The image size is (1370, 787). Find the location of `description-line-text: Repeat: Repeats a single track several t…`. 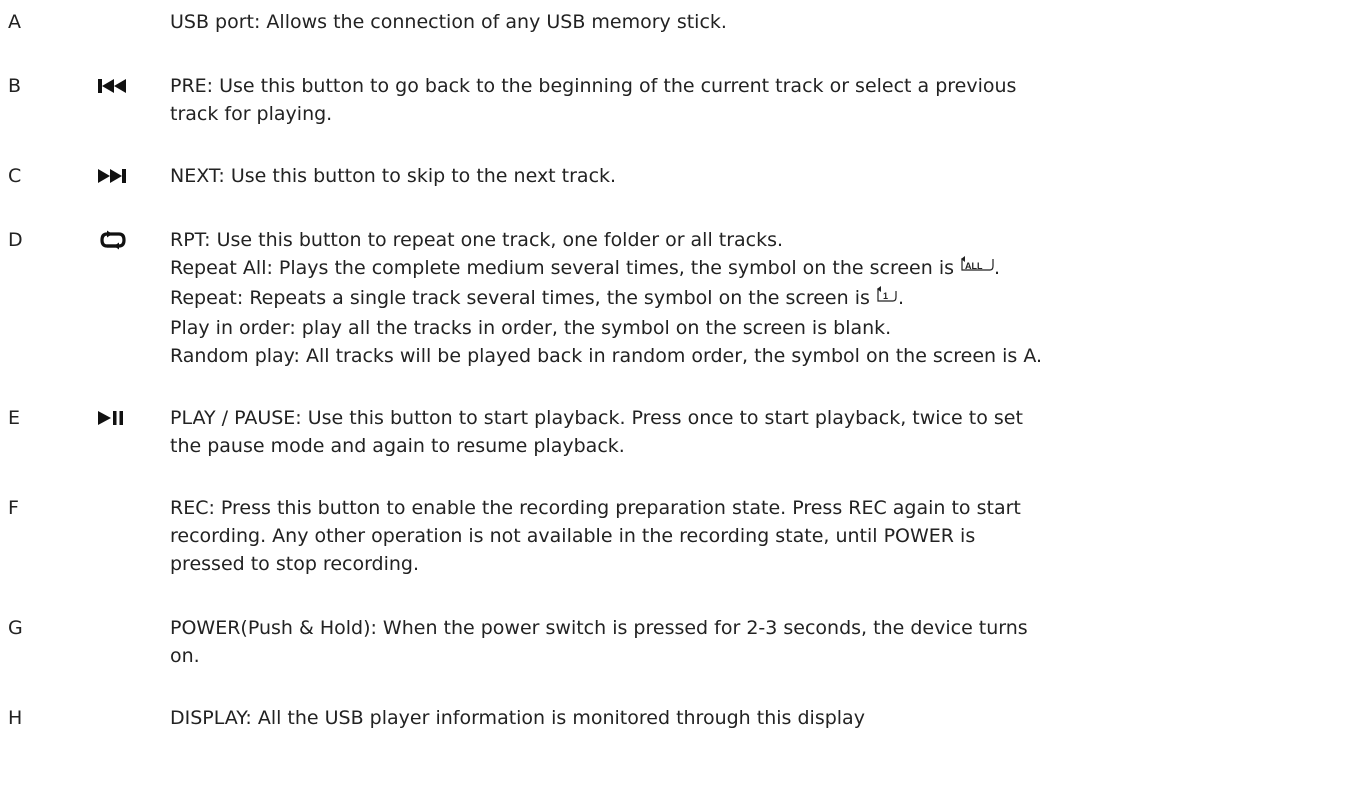

description-line-text: Repeat: Repeats a single track several t… is located at coordinates (520, 298).